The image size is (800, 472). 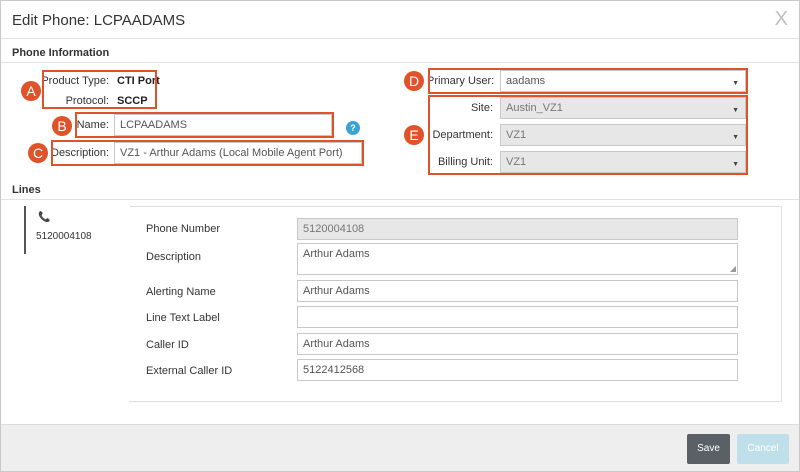 What do you see at coordinates (517, 259) in the screenshot?
I see `line-description-textarea: Arthur Adams ◢` at bounding box center [517, 259].